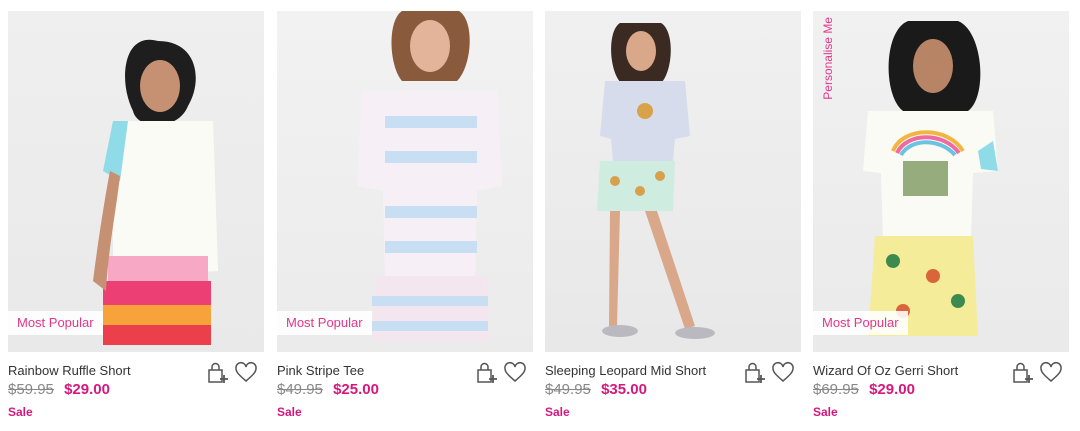 The height and width of the screenshot is (431, 1080). What do you see at coordinates (596, 389) in the screenshot?
I see `price-group: $49.95 $35.00` at bounding box center [596, 389].